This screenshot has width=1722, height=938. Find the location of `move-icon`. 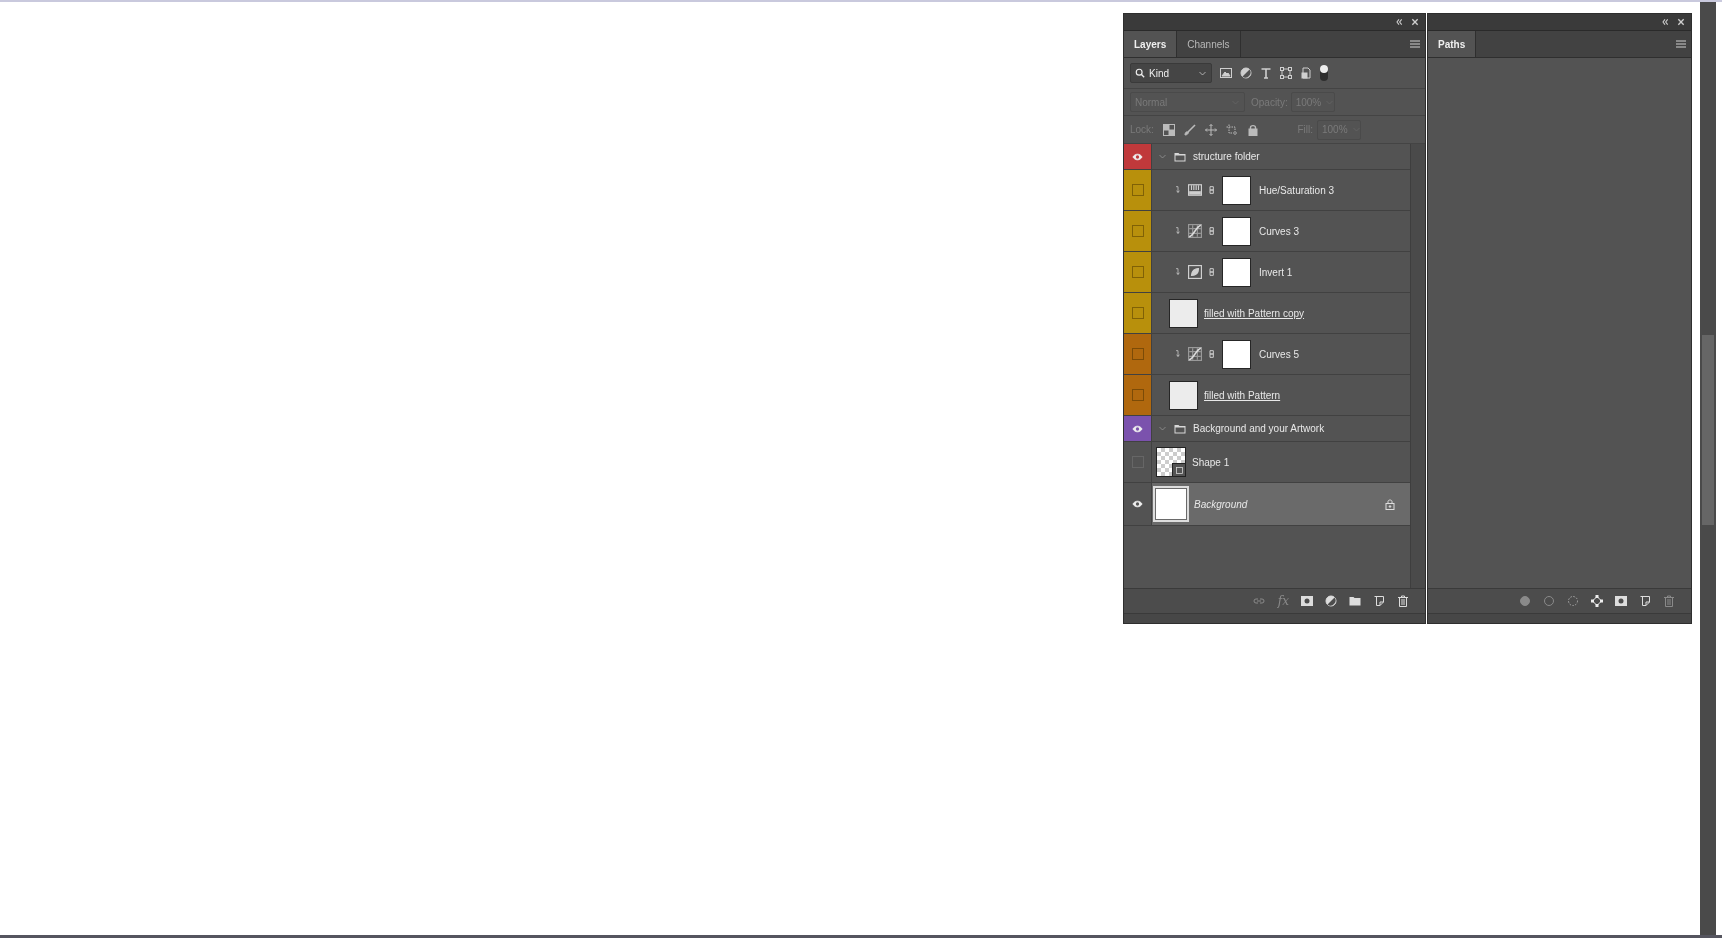

move-icon is located at coordinates (1210, 129).